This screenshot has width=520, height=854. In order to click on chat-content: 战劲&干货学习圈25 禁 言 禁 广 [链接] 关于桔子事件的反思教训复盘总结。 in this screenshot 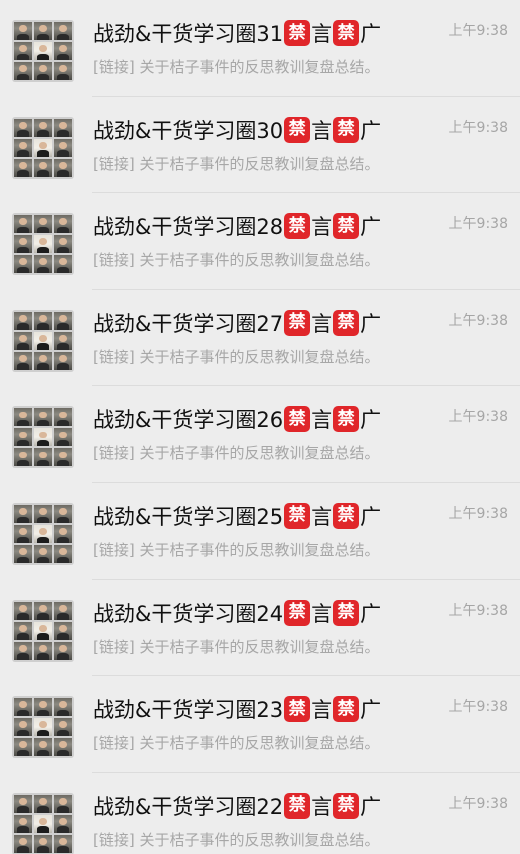, I will do `click(300, 529)`.